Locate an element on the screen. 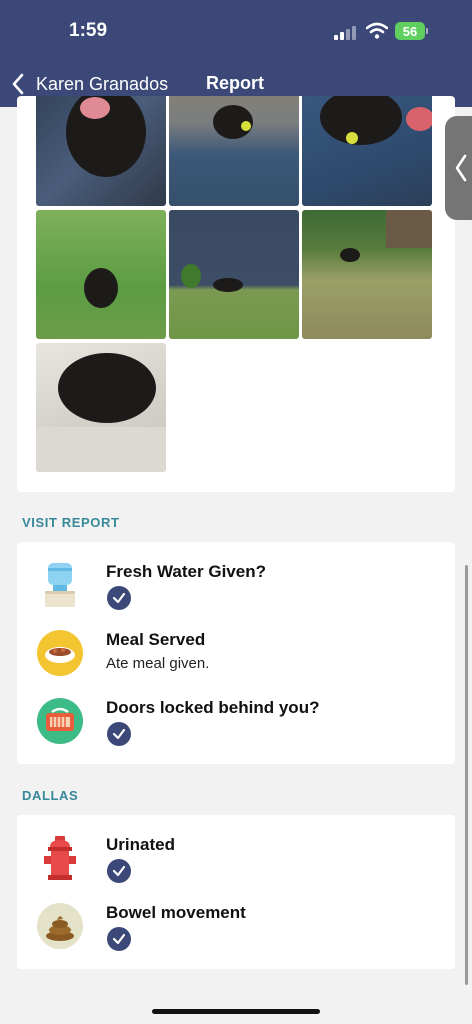 The width and height of the screenshot is (472, 1024). list-item: Doors locked behind you? is located at coordinates (236, 726).